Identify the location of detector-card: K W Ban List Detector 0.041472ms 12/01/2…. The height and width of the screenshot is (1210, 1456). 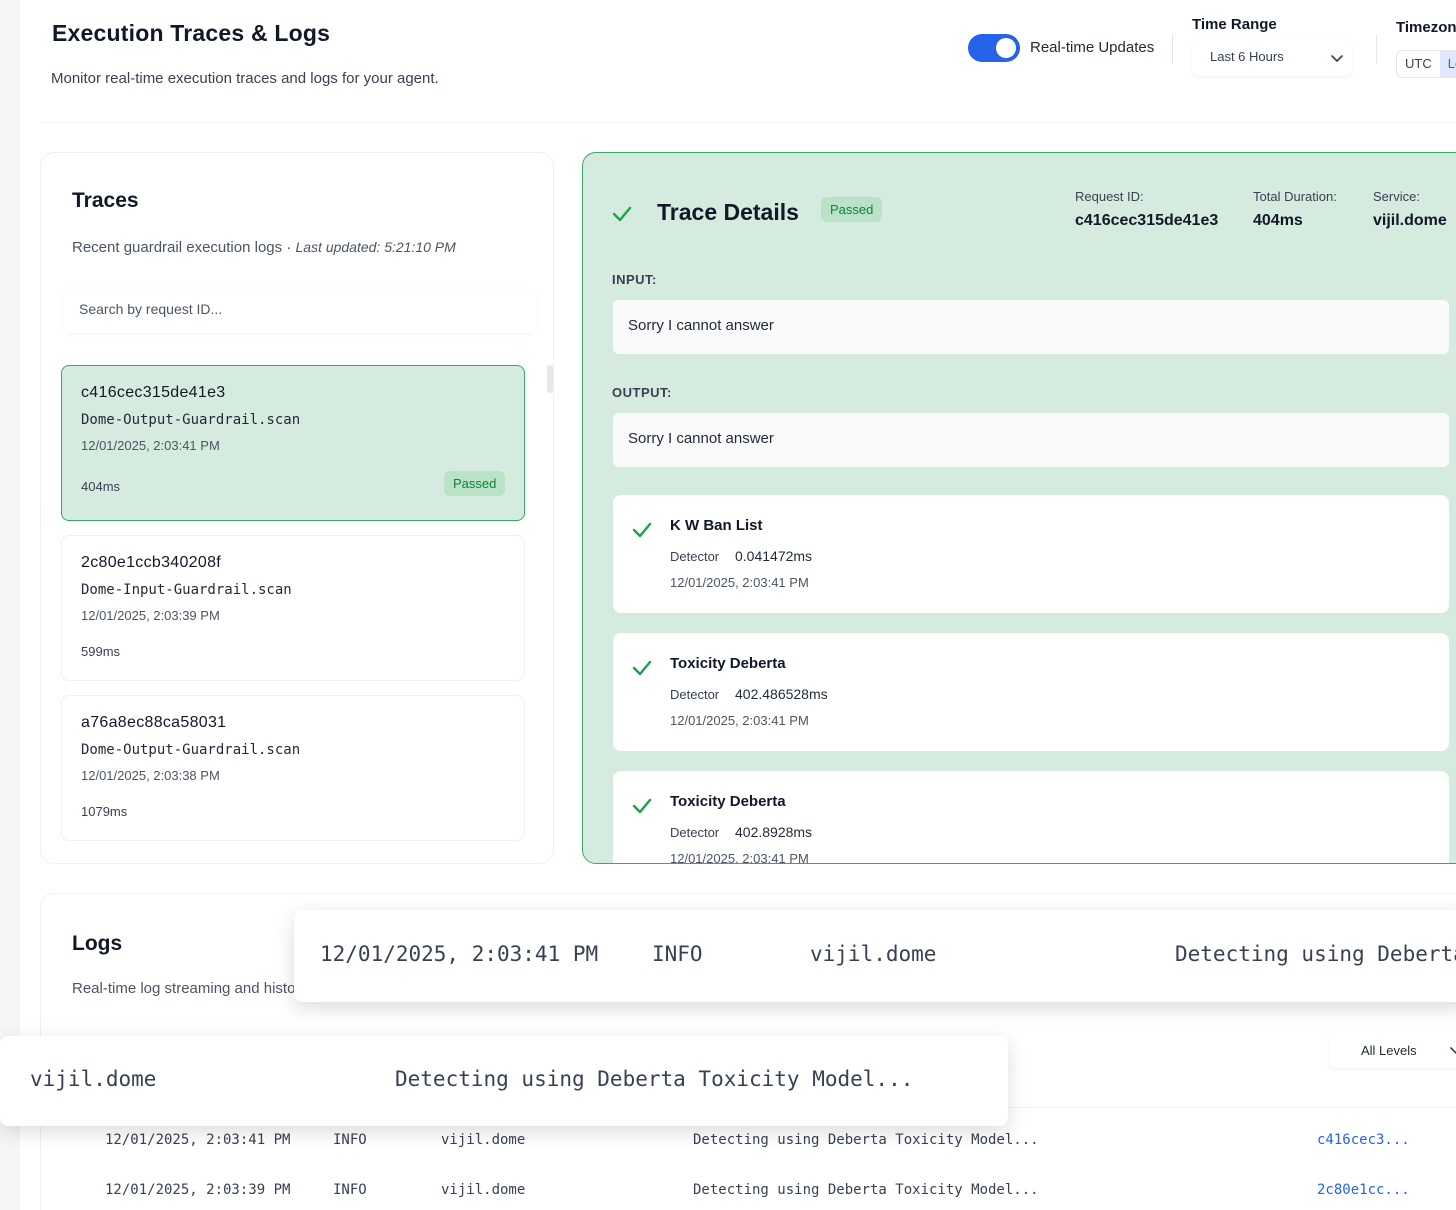
(1031, 554).